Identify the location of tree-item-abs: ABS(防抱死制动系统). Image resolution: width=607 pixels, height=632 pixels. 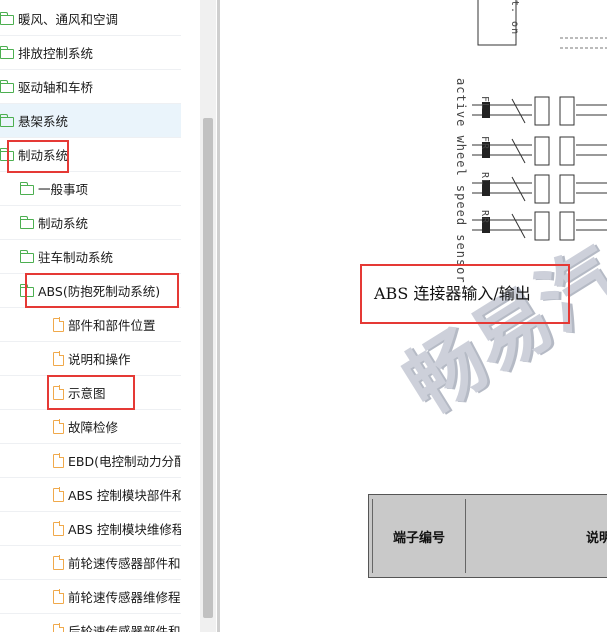
(90, 291).